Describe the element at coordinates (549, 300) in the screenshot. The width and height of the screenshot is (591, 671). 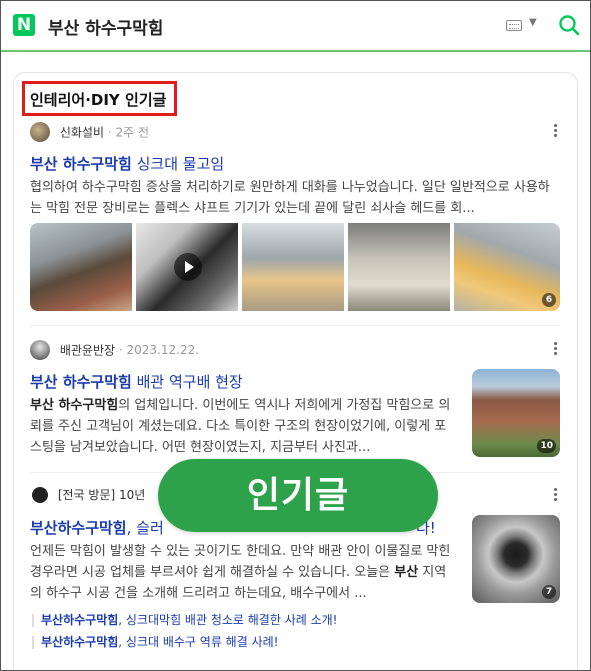
I see `image-count-badge: 6` at that location.